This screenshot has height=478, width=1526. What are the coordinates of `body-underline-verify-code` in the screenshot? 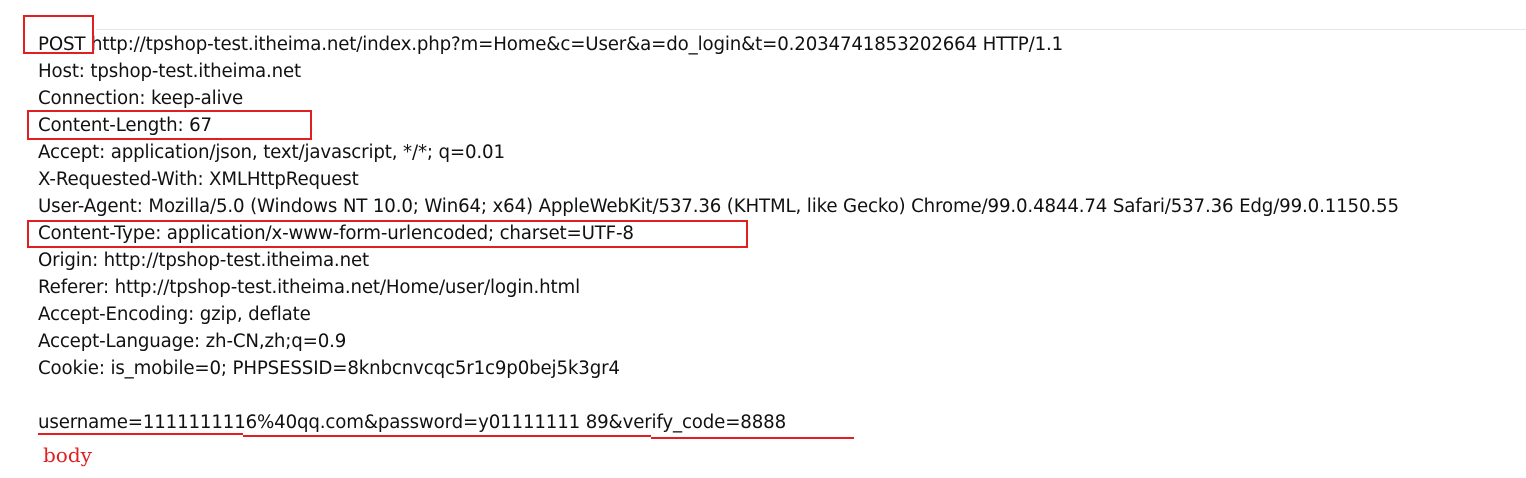 It's located at (752, 438).